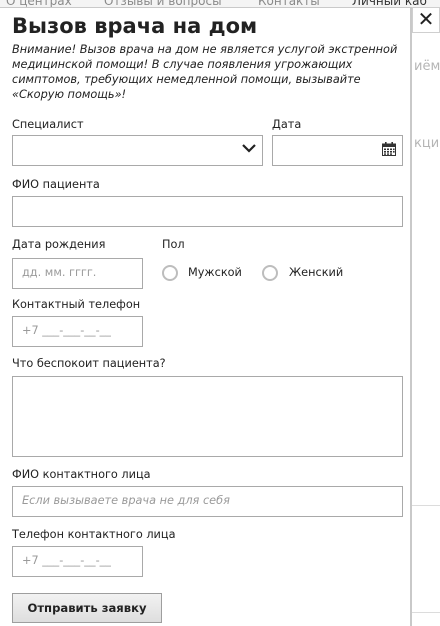 Image resolution: width=440 pixels, height=626 pixels. Describe the element at coordinates (94, 534) in the screenshot. I see `contact-phone-label: Телефон контактного лица` at that location.